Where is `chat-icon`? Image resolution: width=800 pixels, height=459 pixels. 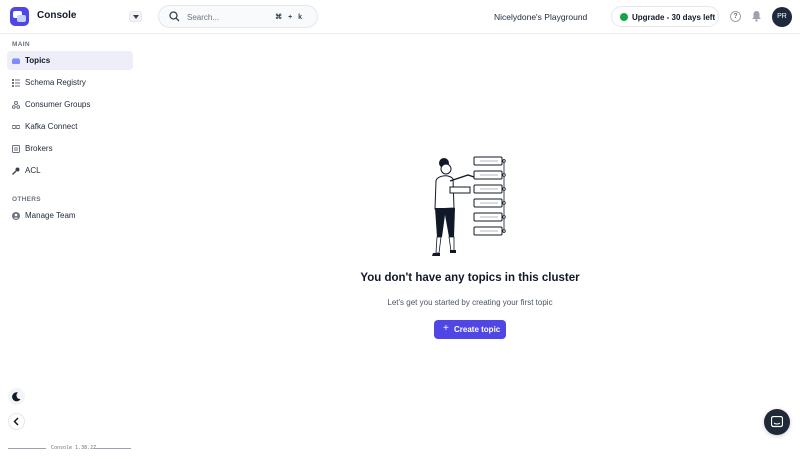
chat-icon is located at coordinates (777, 422).